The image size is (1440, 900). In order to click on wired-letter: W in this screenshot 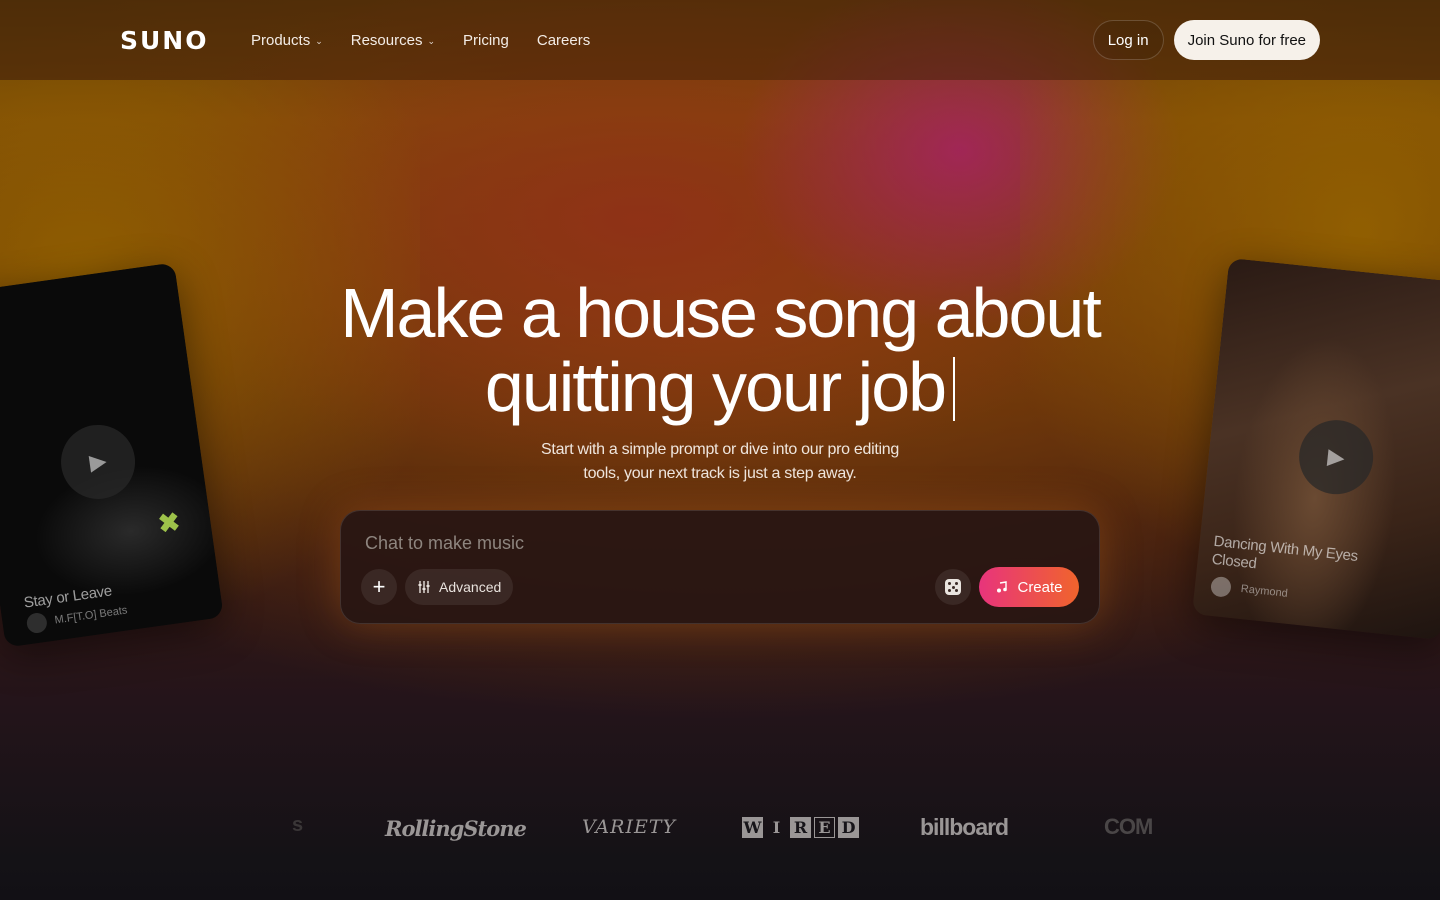, I will do `click(752, 827)`.